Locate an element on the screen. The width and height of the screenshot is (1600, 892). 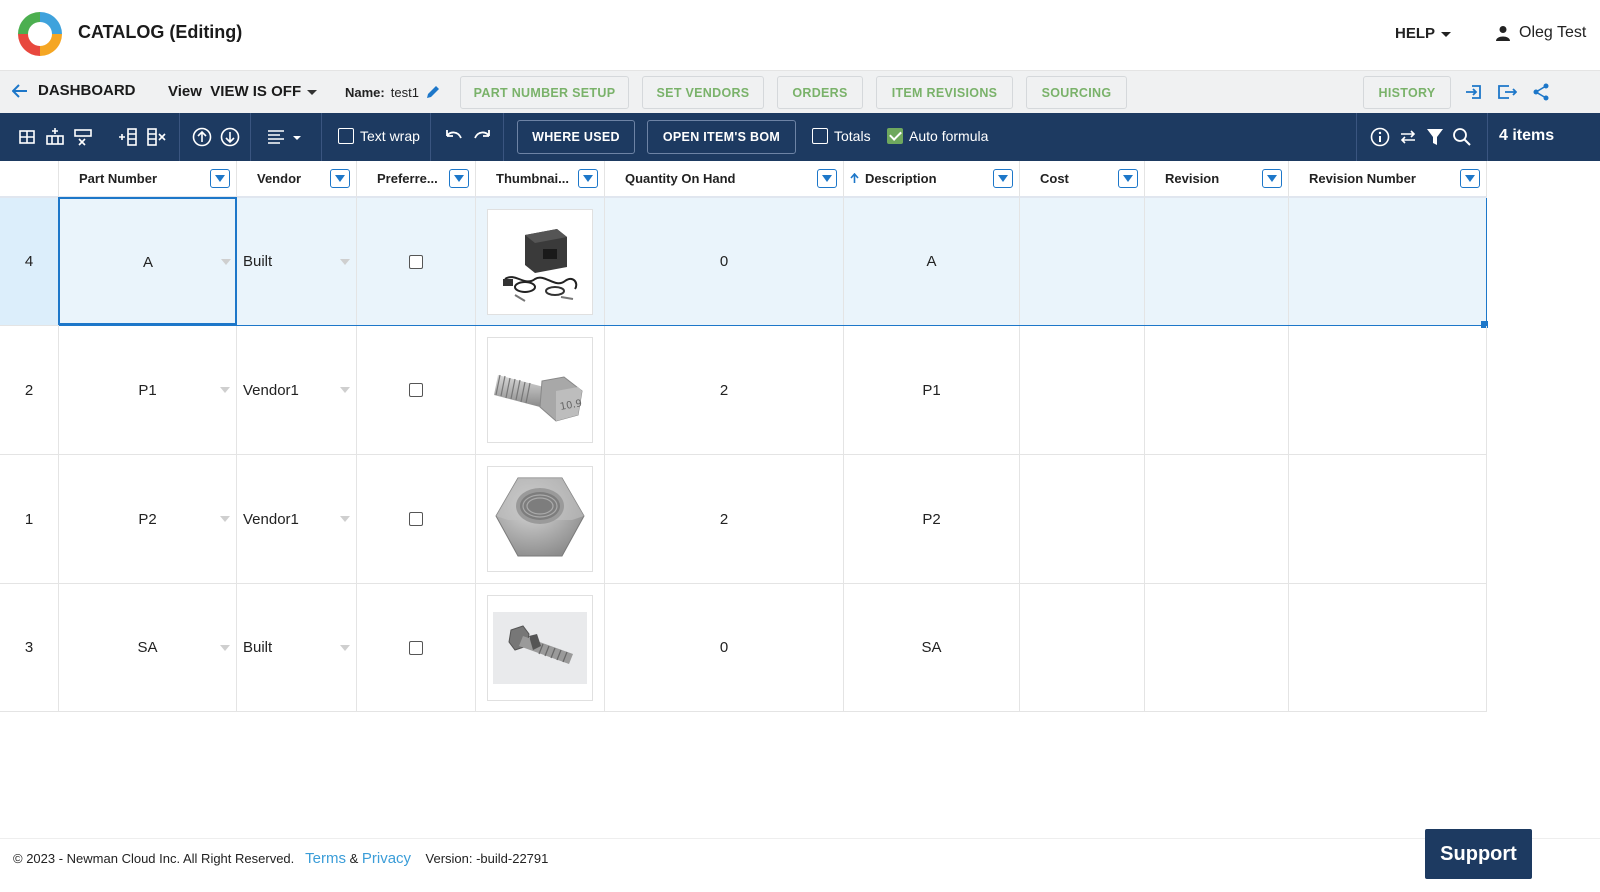
set-vendors-button: SET VENDORS is located at coordinates (703, 92).